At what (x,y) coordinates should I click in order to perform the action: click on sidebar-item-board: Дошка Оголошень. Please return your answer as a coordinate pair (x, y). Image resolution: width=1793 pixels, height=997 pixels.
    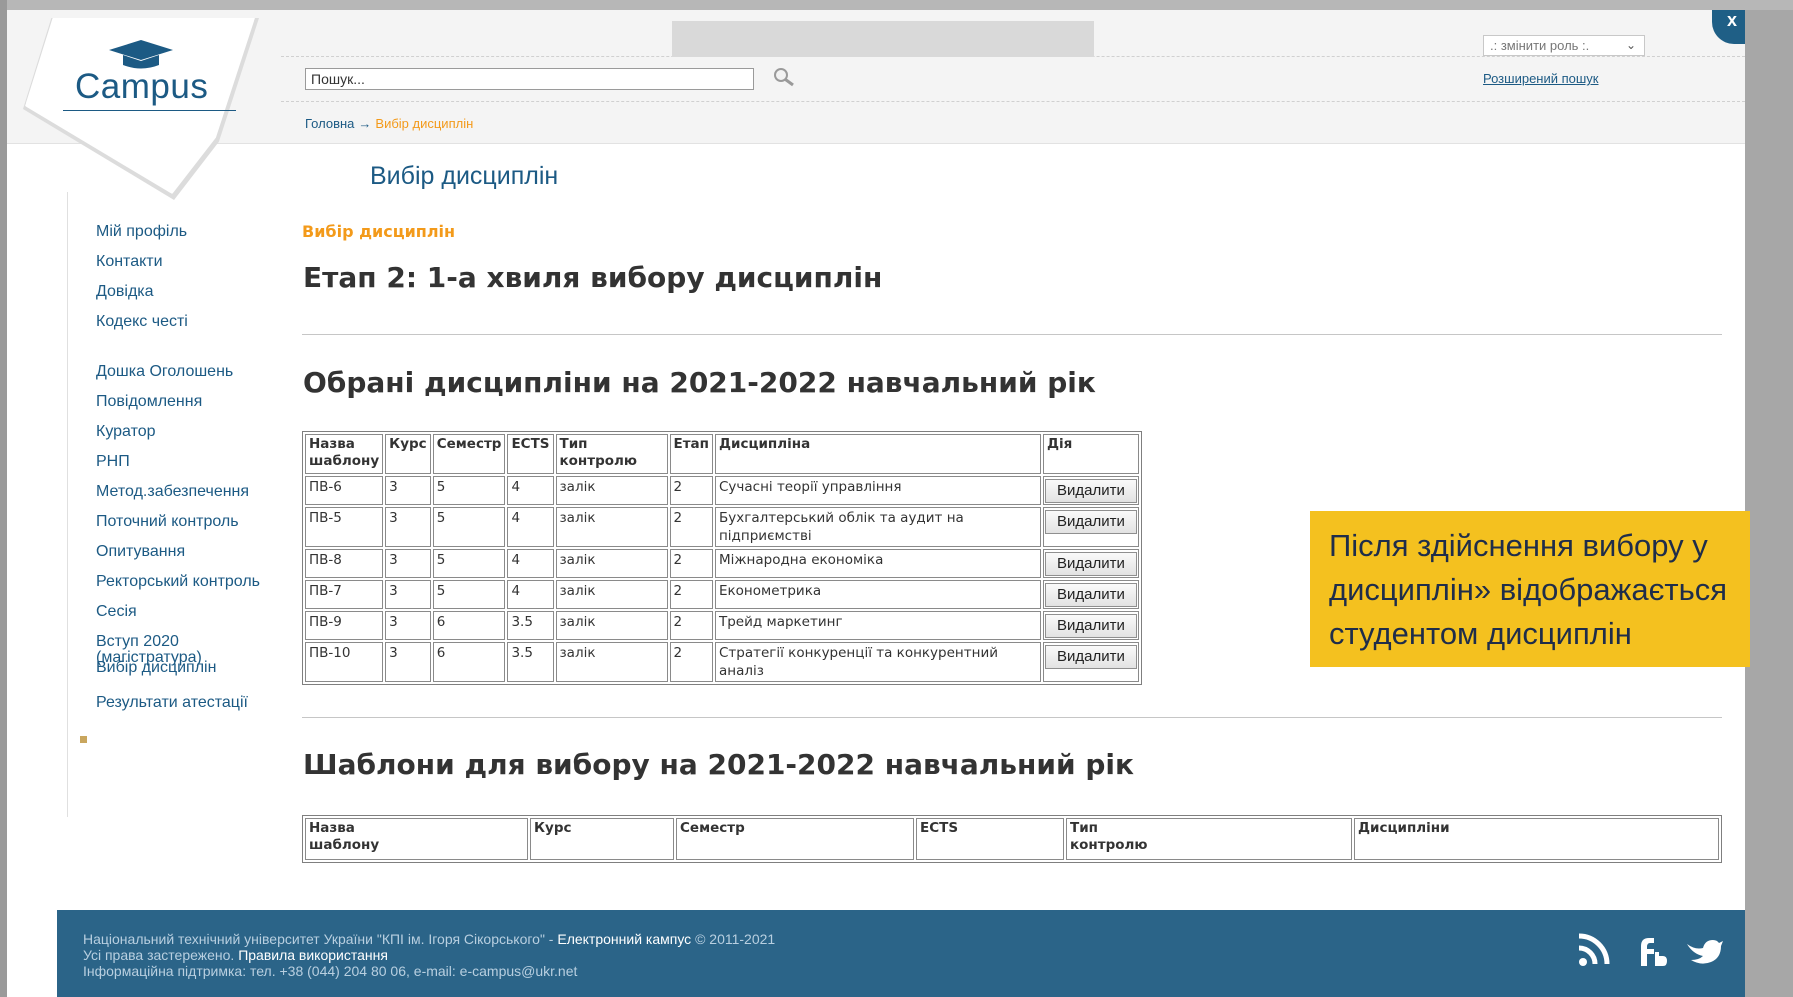
    Looking at the image, I should click on (186, 371).